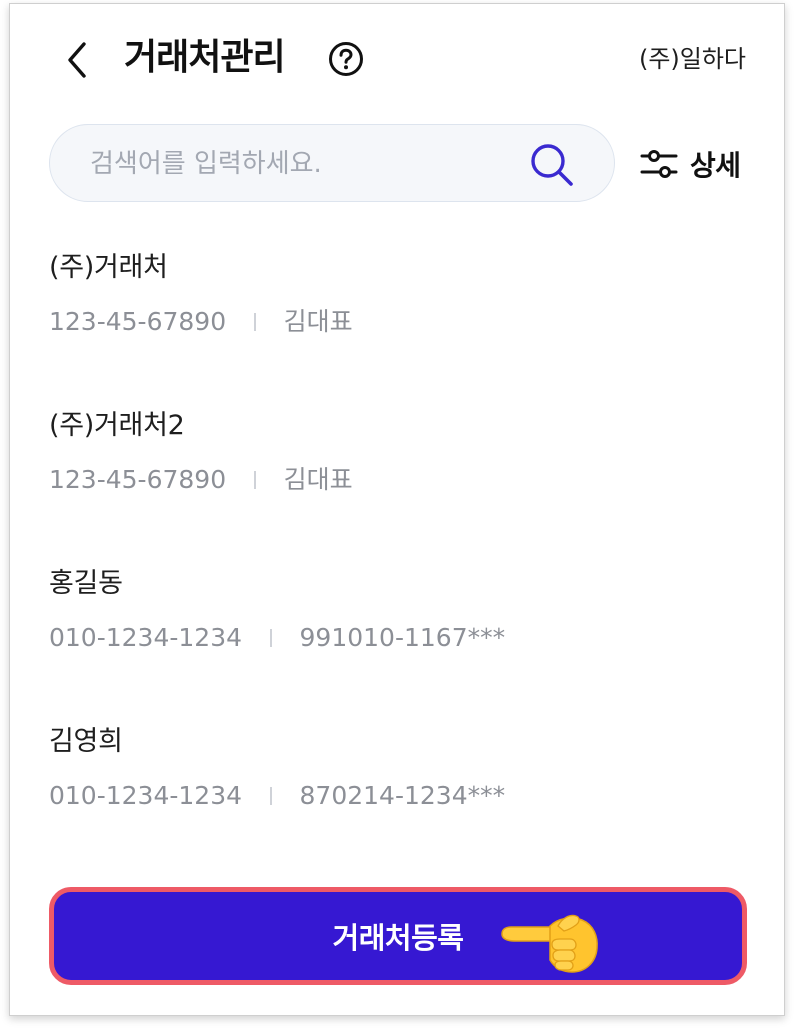 Image resolution: width=796 pixels, height=1032 pixels. I want to click on client-id-number: 991010-1167***, so click(402, 637).